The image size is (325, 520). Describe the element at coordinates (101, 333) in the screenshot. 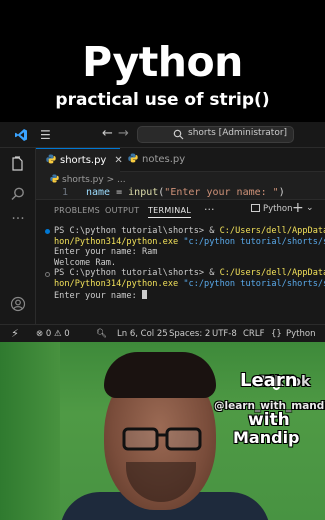

I see `zoom-icon: 🔍︎` at that location.